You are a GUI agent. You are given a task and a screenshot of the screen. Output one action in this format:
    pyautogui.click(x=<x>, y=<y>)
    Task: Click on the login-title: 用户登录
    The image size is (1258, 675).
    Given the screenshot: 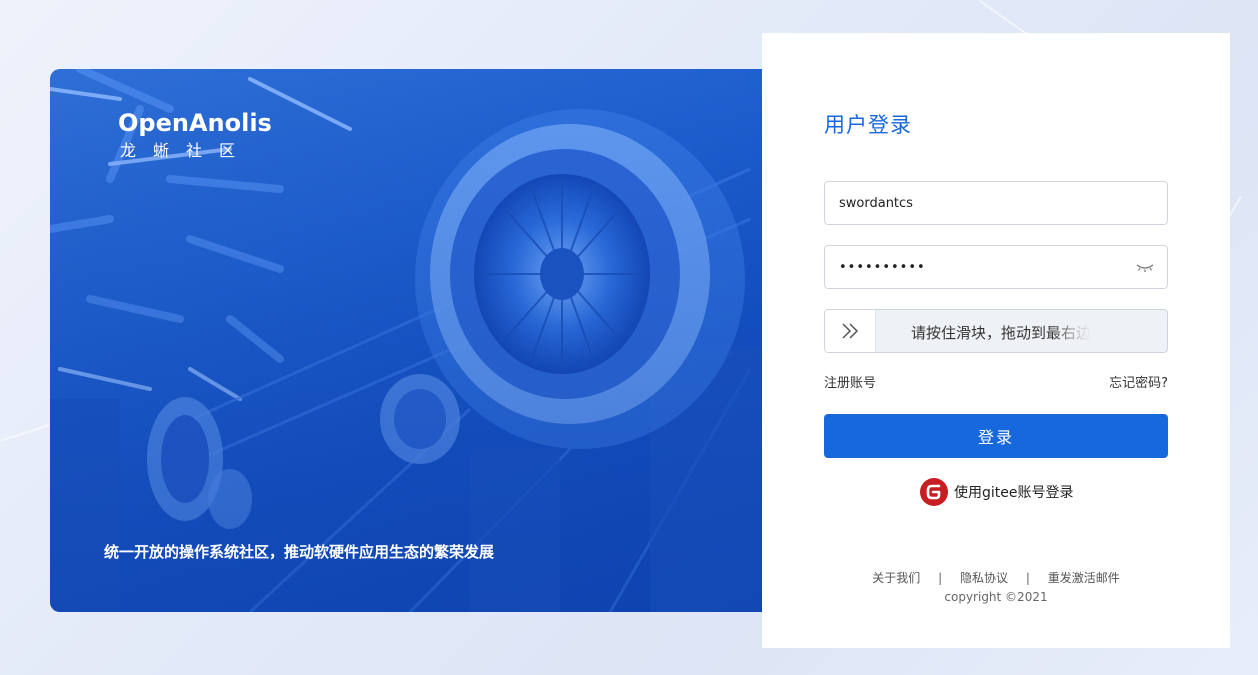 What is the action you would take?
    pyautogui.click(x=868, y=125)
    